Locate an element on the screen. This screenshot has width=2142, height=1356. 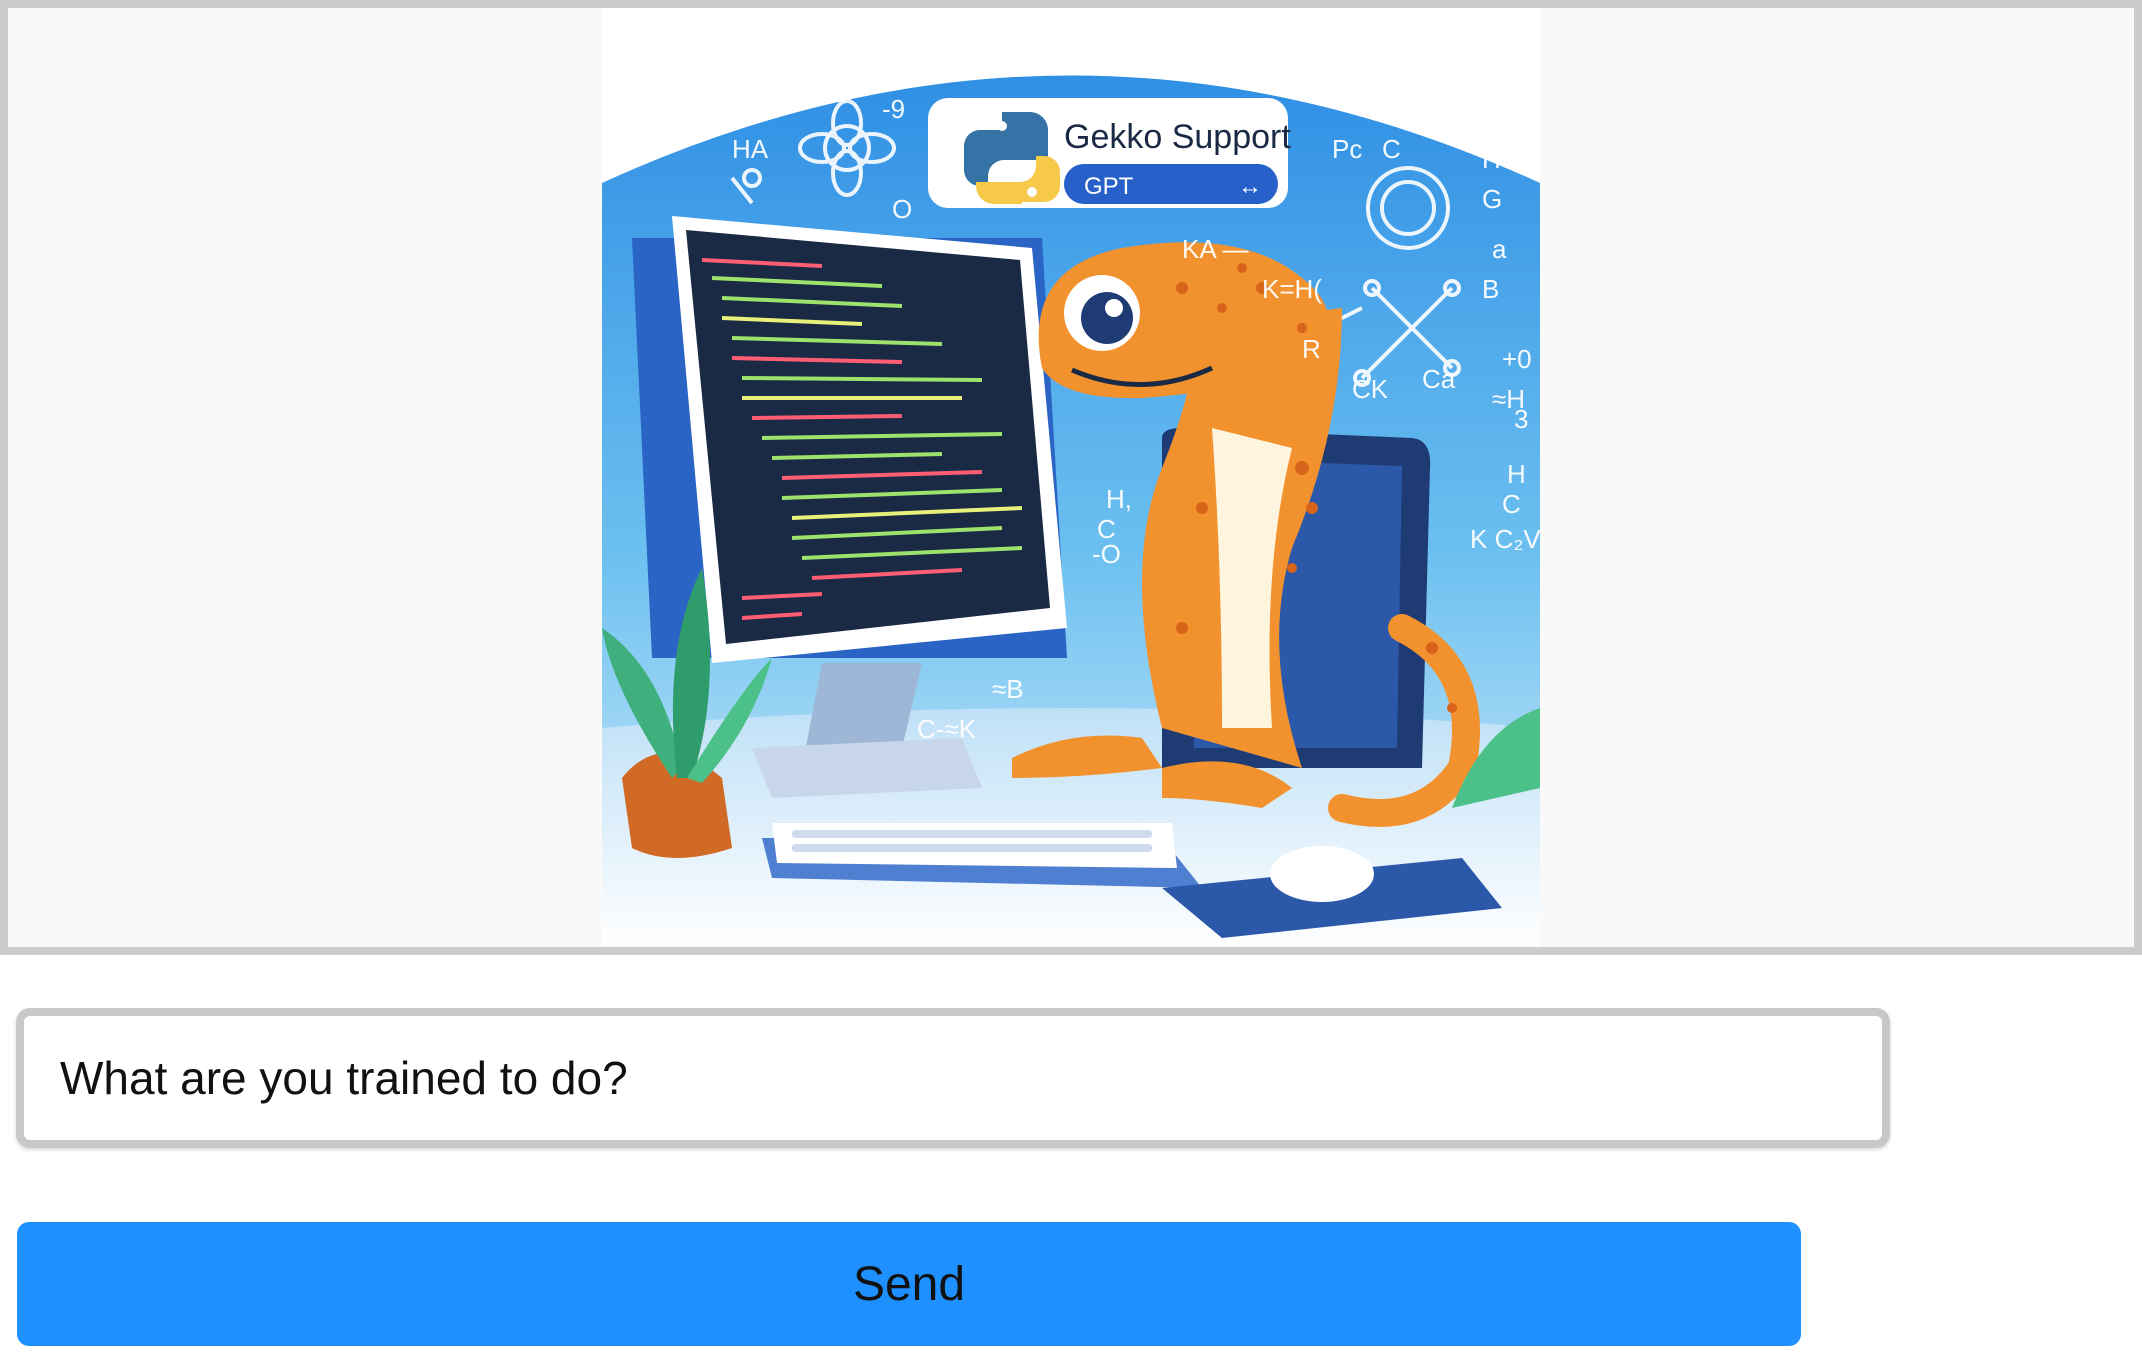
scribble-10: +0 is located at coordinates (1517, 359).